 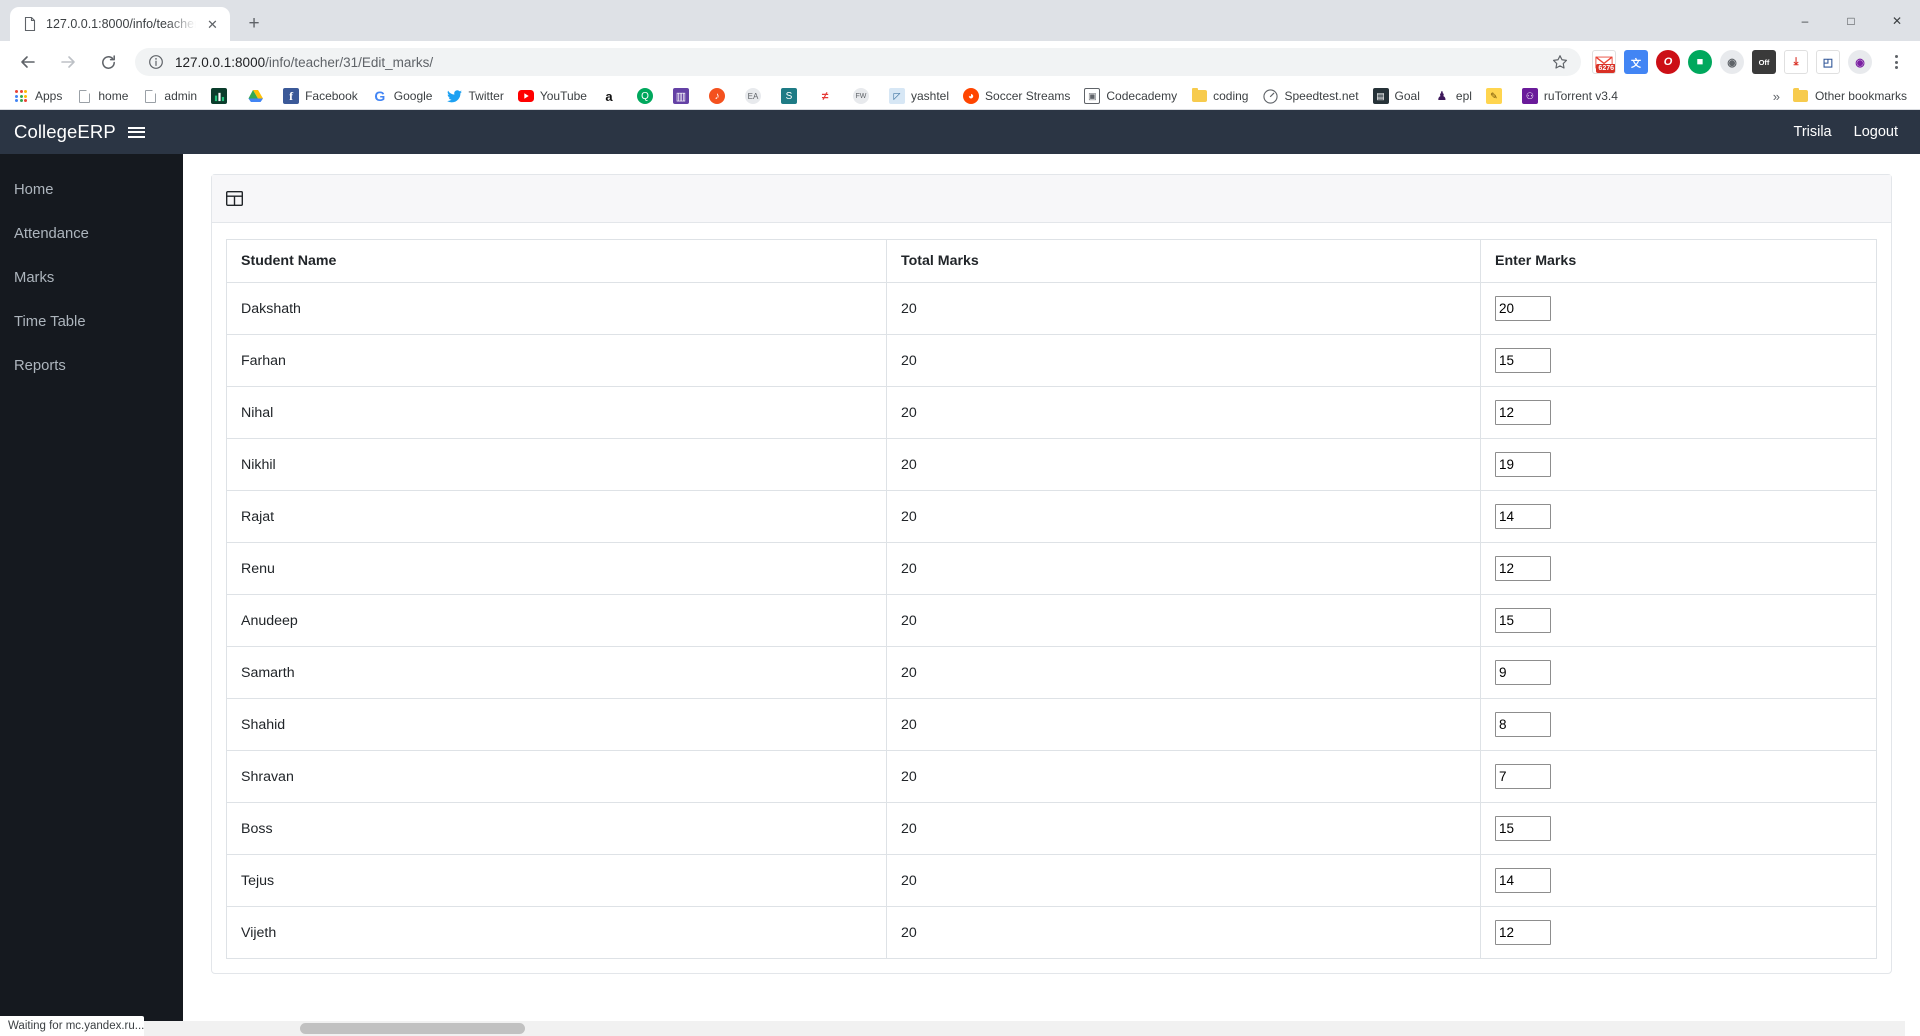 I want to click on column-header-student-name: Student Name, so click(x=556, y=261).